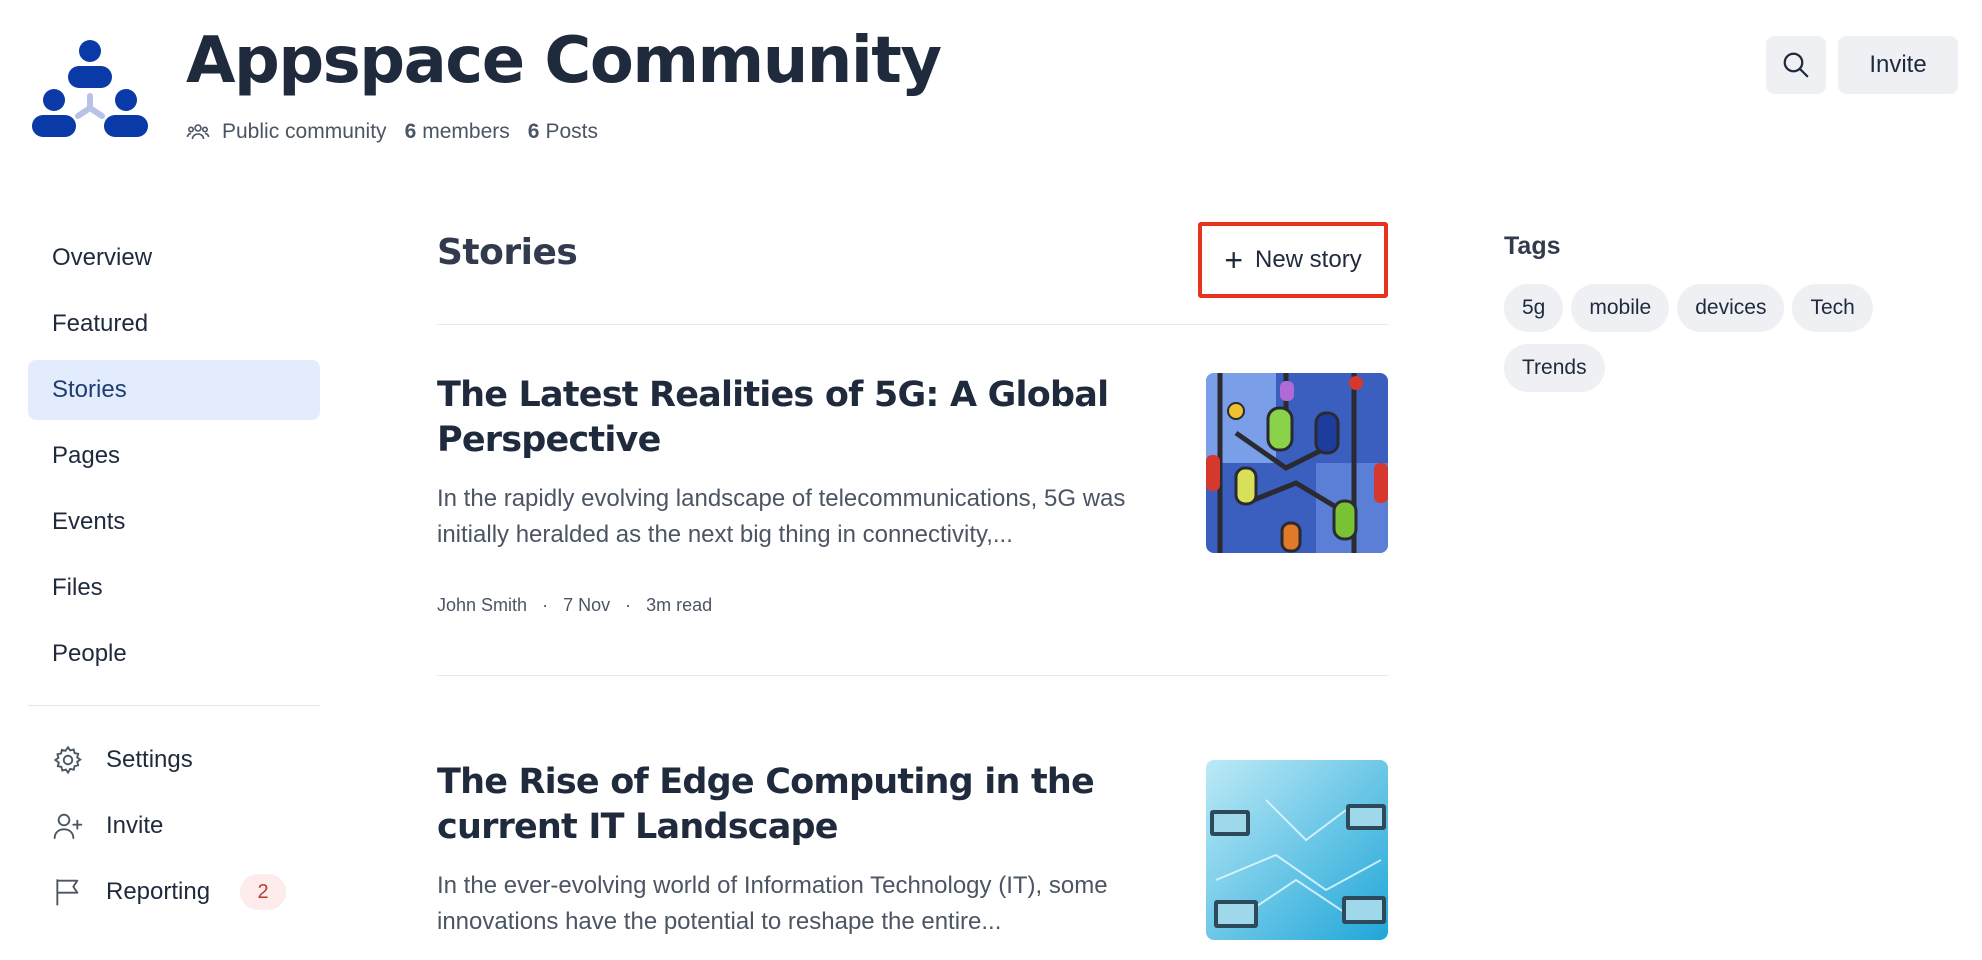  Describe the element at coordinates (174, 324) in the screenshot. I see `sidebar-item-featured: Featured` at that location.